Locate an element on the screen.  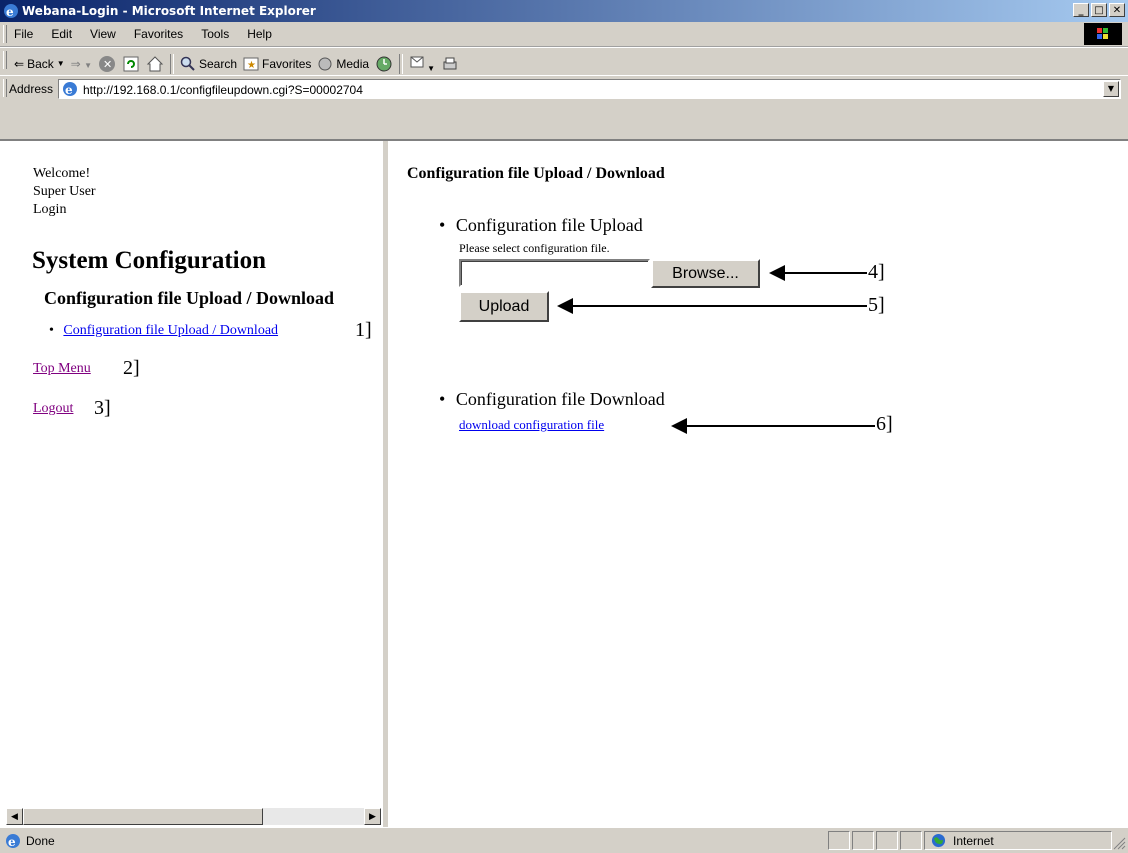
chevron-down-icon: ▼ is located at coordinates (60, 63).